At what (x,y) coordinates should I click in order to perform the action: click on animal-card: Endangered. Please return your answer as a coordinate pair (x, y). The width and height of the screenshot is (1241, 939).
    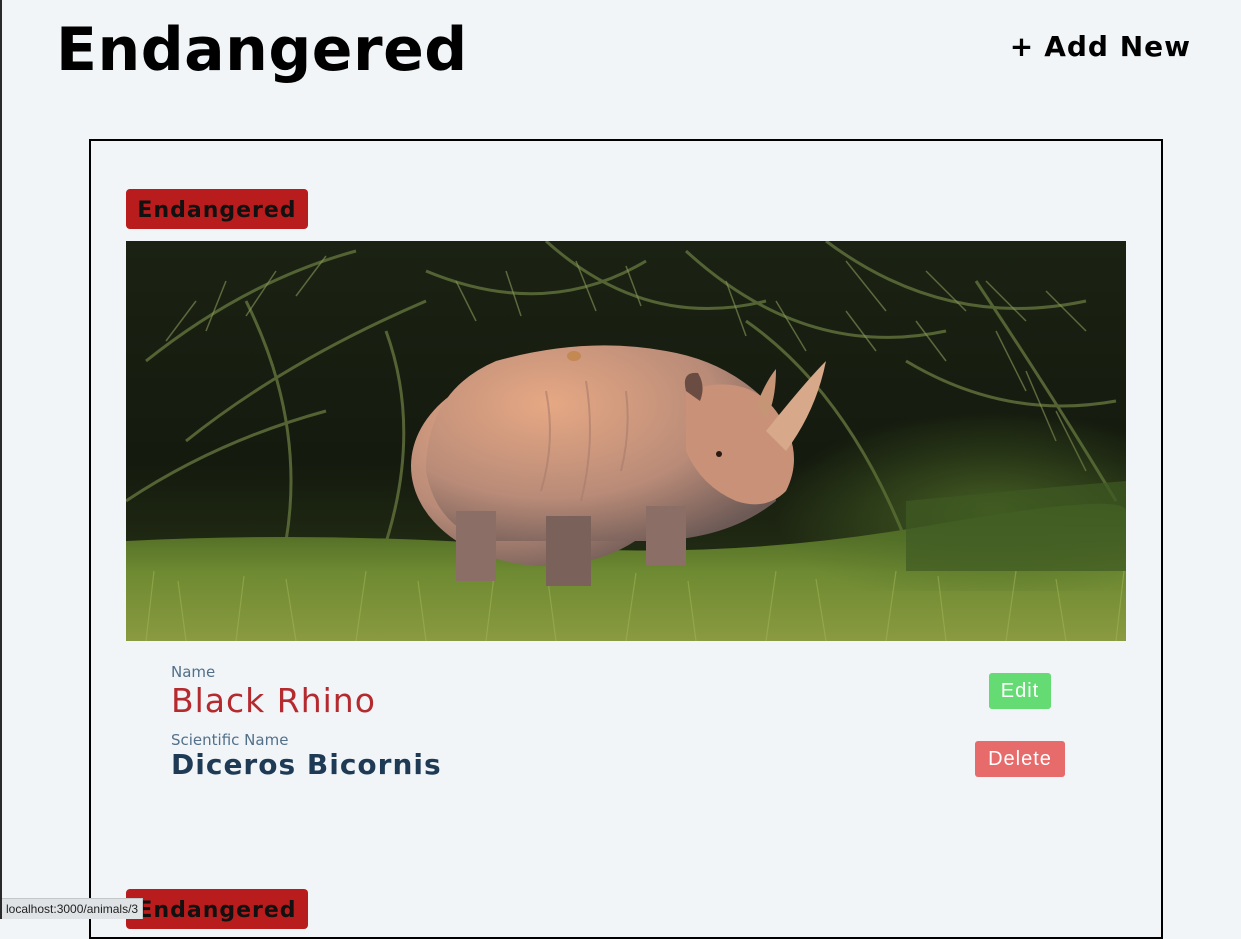
    Looking at the image, I should click on (626, 909).